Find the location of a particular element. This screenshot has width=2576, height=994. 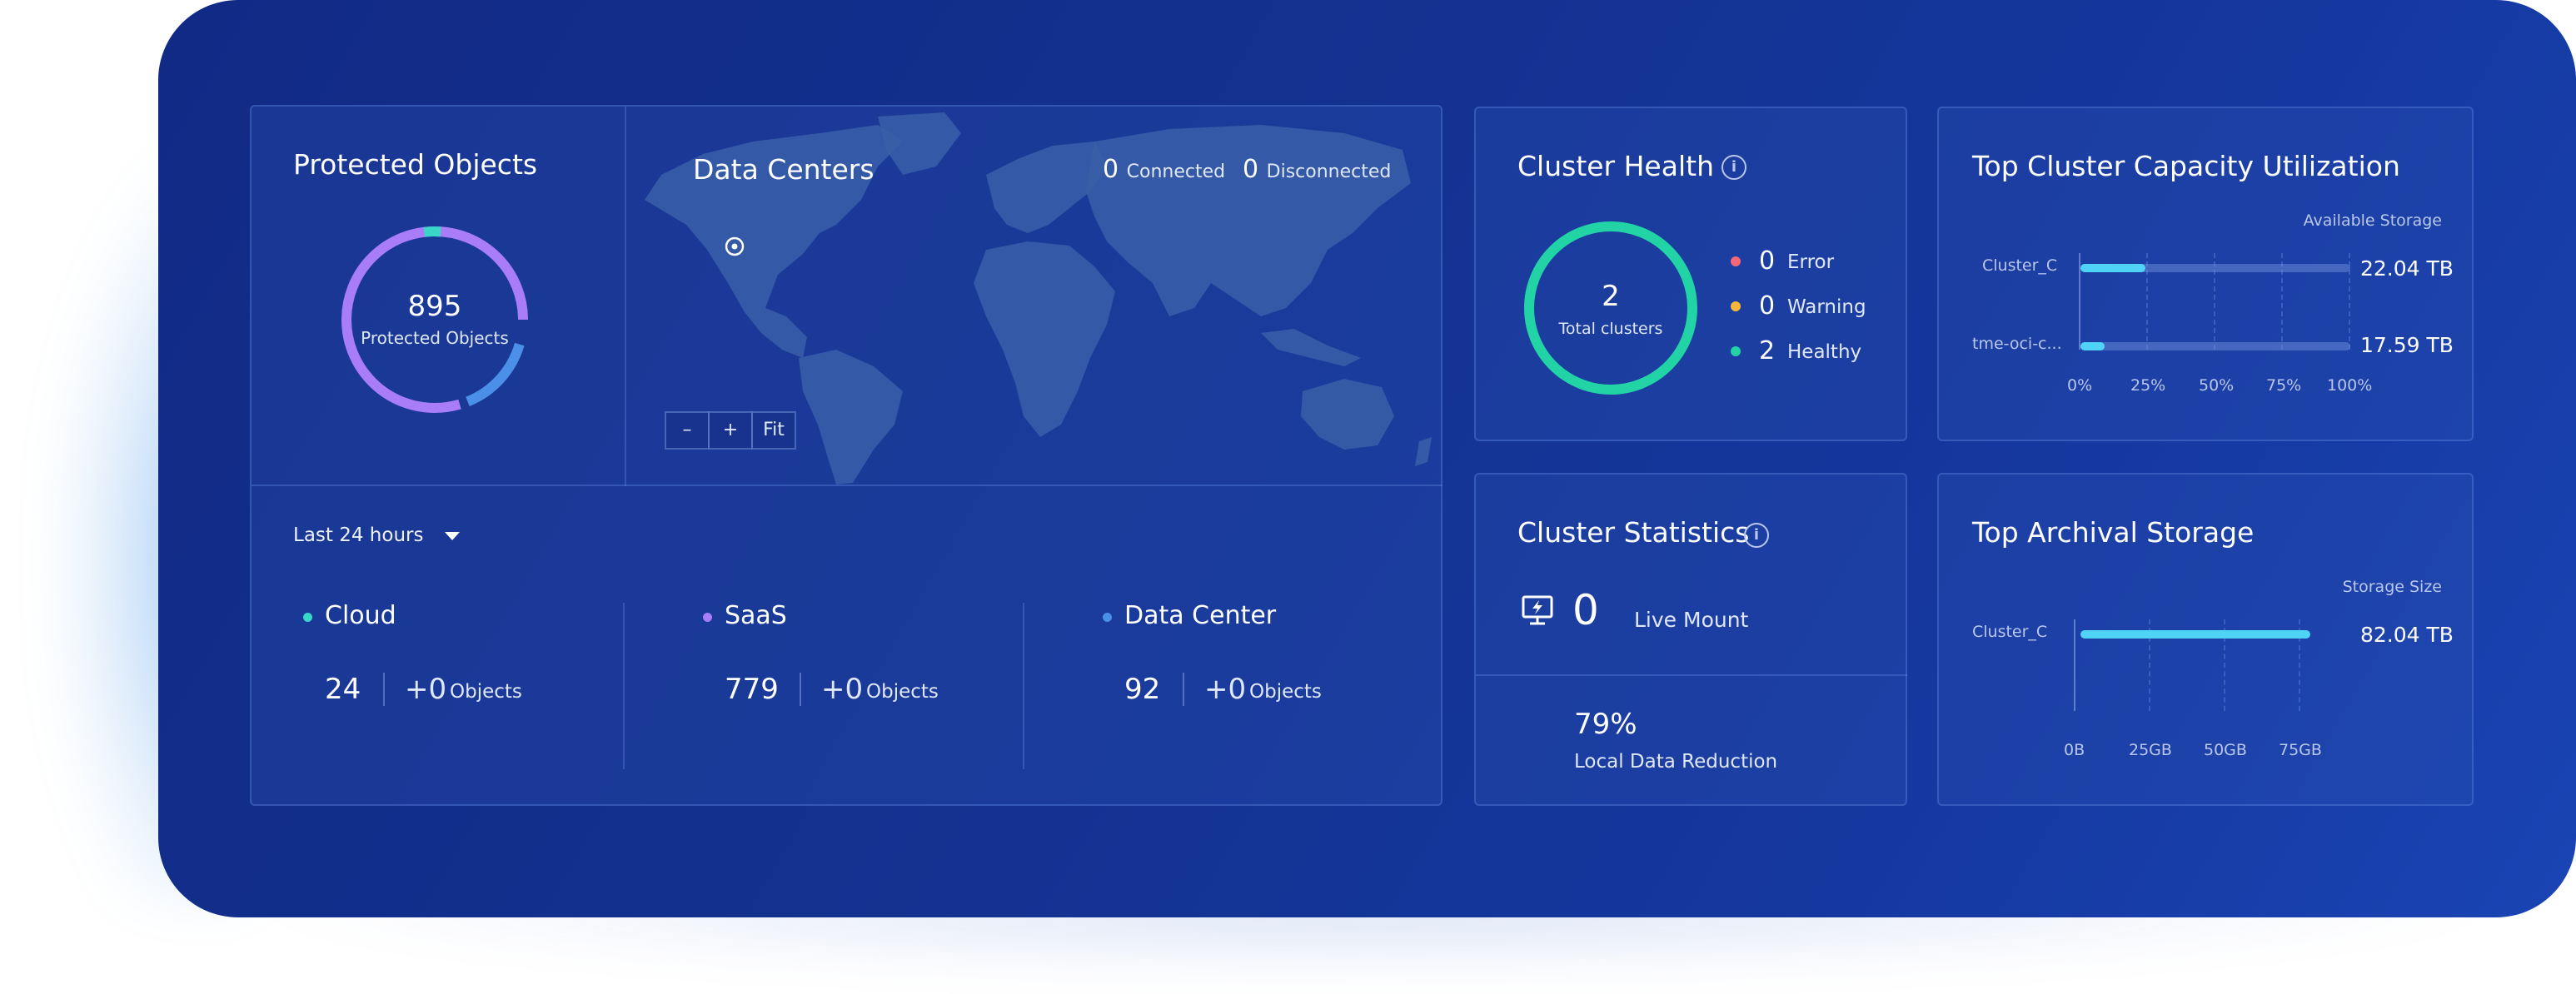

cloud-unit: Objects is located at coordinates (486, 692).